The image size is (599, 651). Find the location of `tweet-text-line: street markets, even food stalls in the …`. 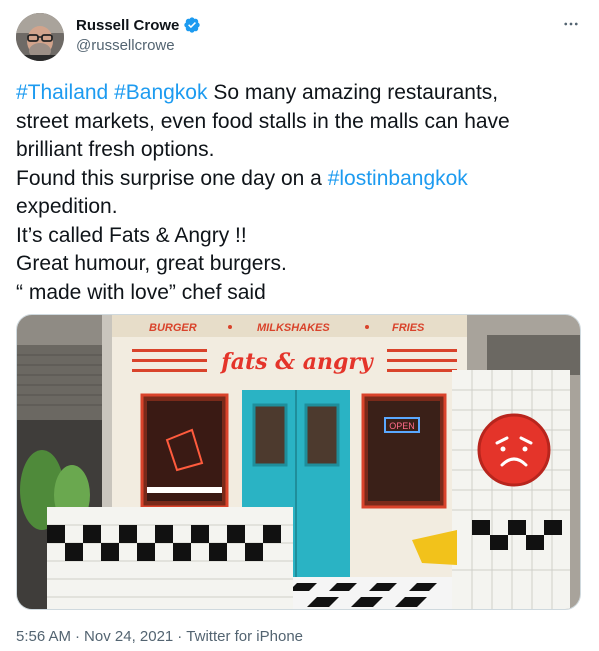

tweet-text-line: street markets, even food stalls in the … is located at coordinates (301, 122).